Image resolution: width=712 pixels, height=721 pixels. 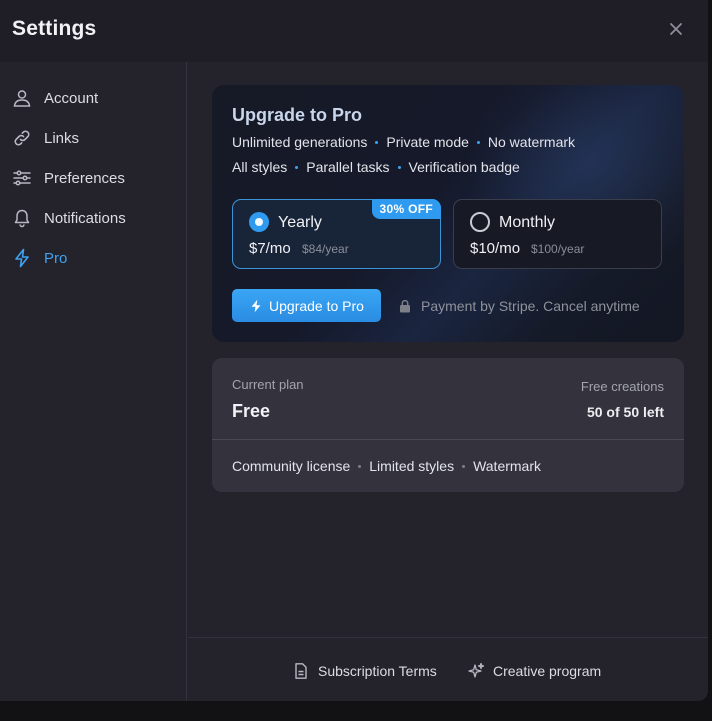 What do you see at coordinates (251, 411) in the screenshot?
I see `current-plan-name: Free` at bounding box center [251, 411].